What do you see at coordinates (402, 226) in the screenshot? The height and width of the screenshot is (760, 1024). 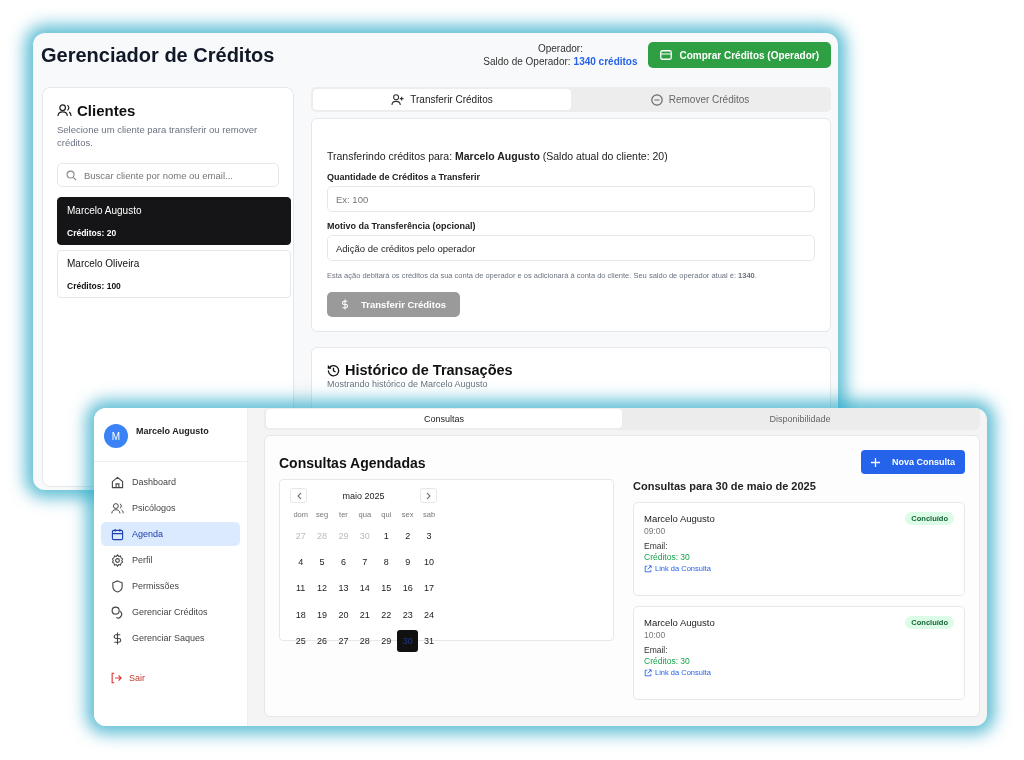 I see `field-label: Motivo da Transferência (opcional)` at bounding box center [402, 226].